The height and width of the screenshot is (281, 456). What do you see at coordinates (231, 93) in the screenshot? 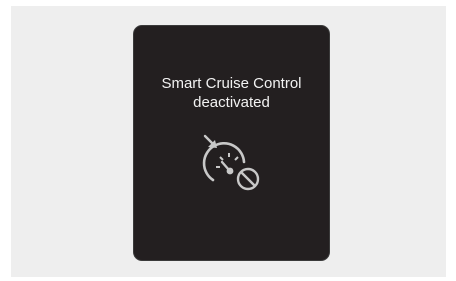
I see `notification-message: Smart Cruise Control deactivated` at bounding box center [231, 93].